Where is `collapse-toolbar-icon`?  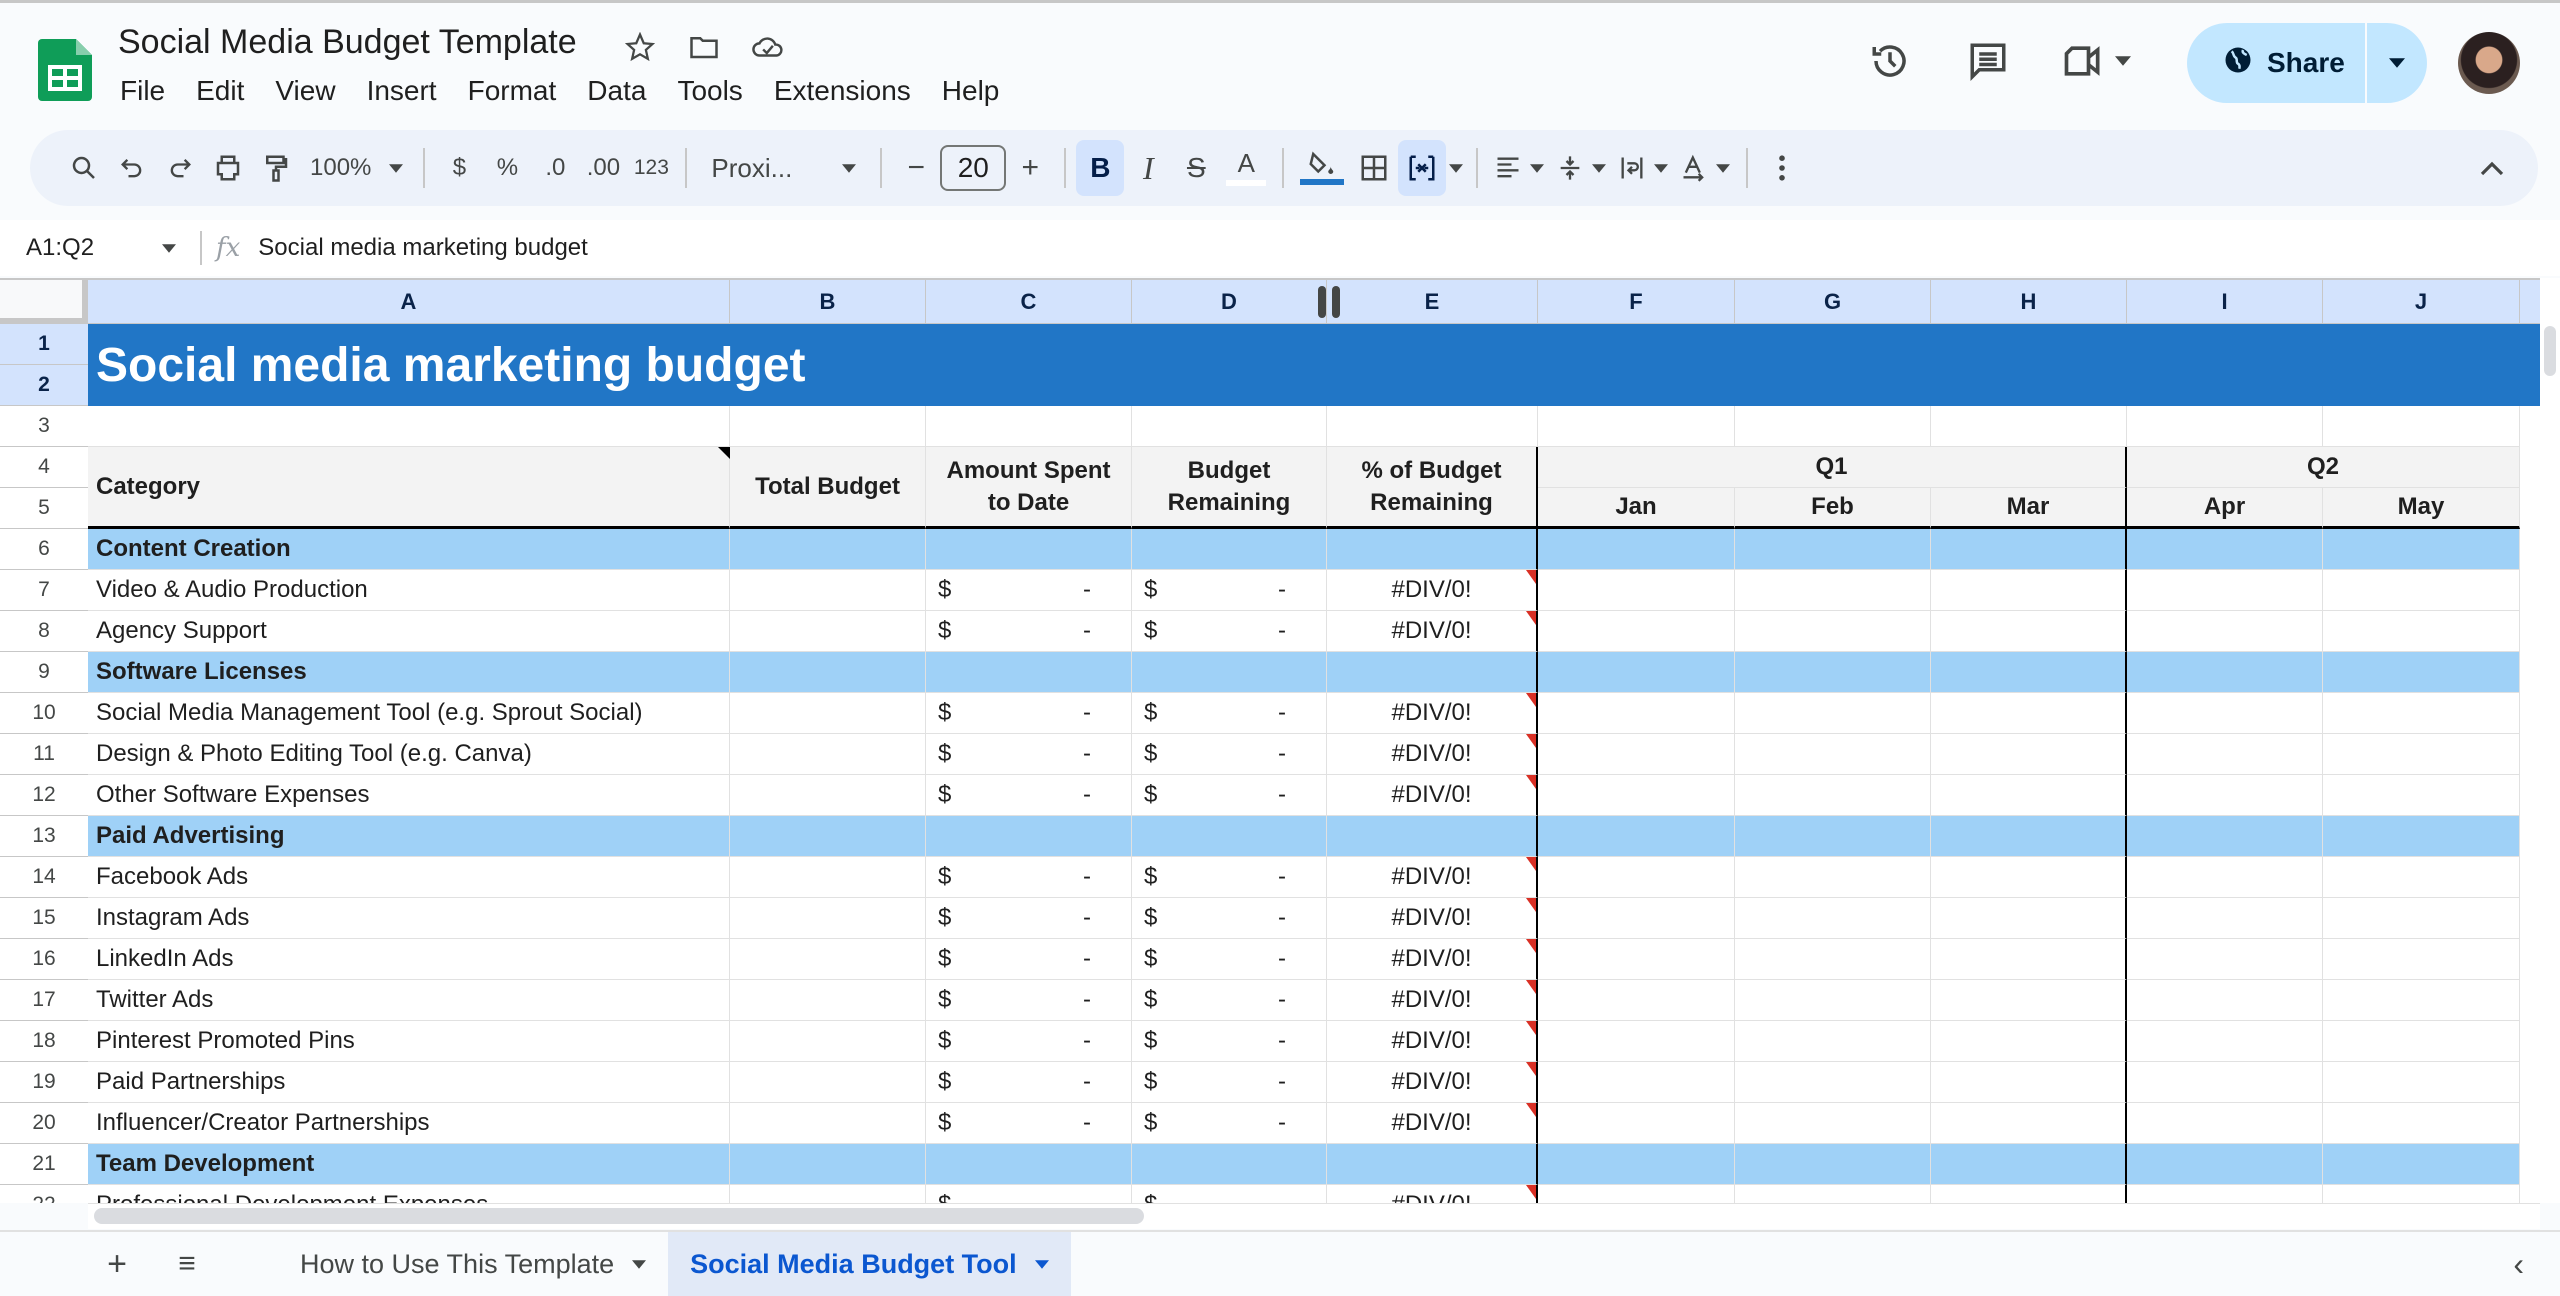
collapse-toolbar-icon is located at coordinates (2492, 168).